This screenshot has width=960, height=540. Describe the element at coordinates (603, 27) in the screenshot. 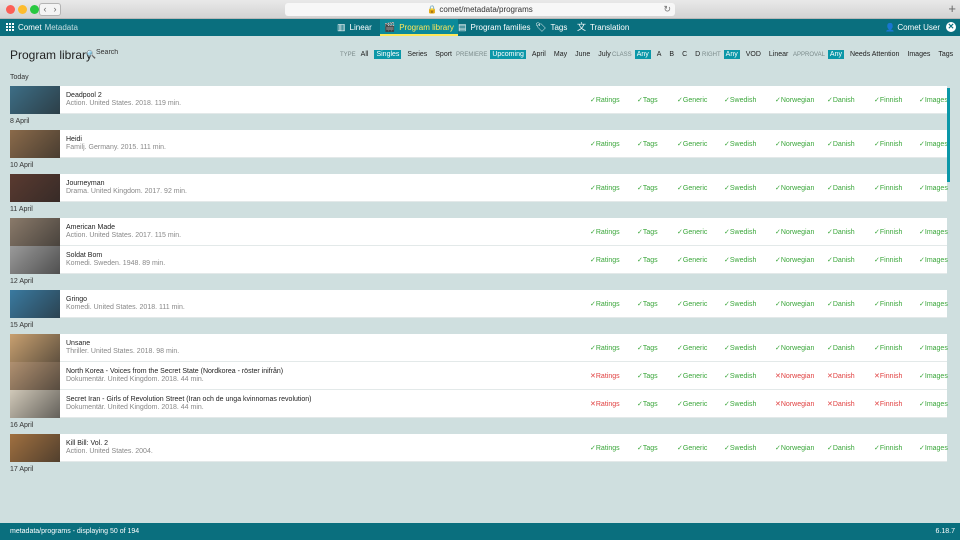

I see `nav-translation: 文 Translation` at that location.